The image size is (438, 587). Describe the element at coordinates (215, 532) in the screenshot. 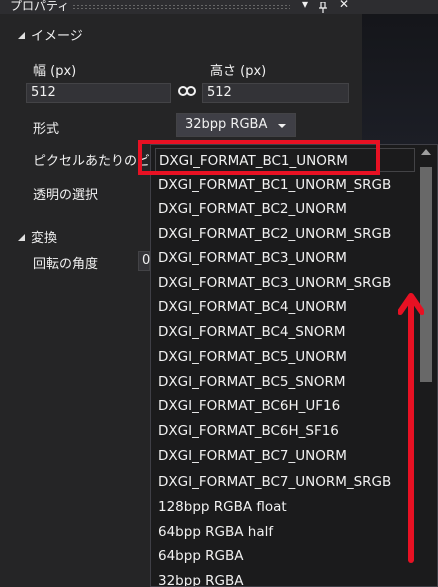

I see `dropdown-option: 64bpp RGBA half` at that location.